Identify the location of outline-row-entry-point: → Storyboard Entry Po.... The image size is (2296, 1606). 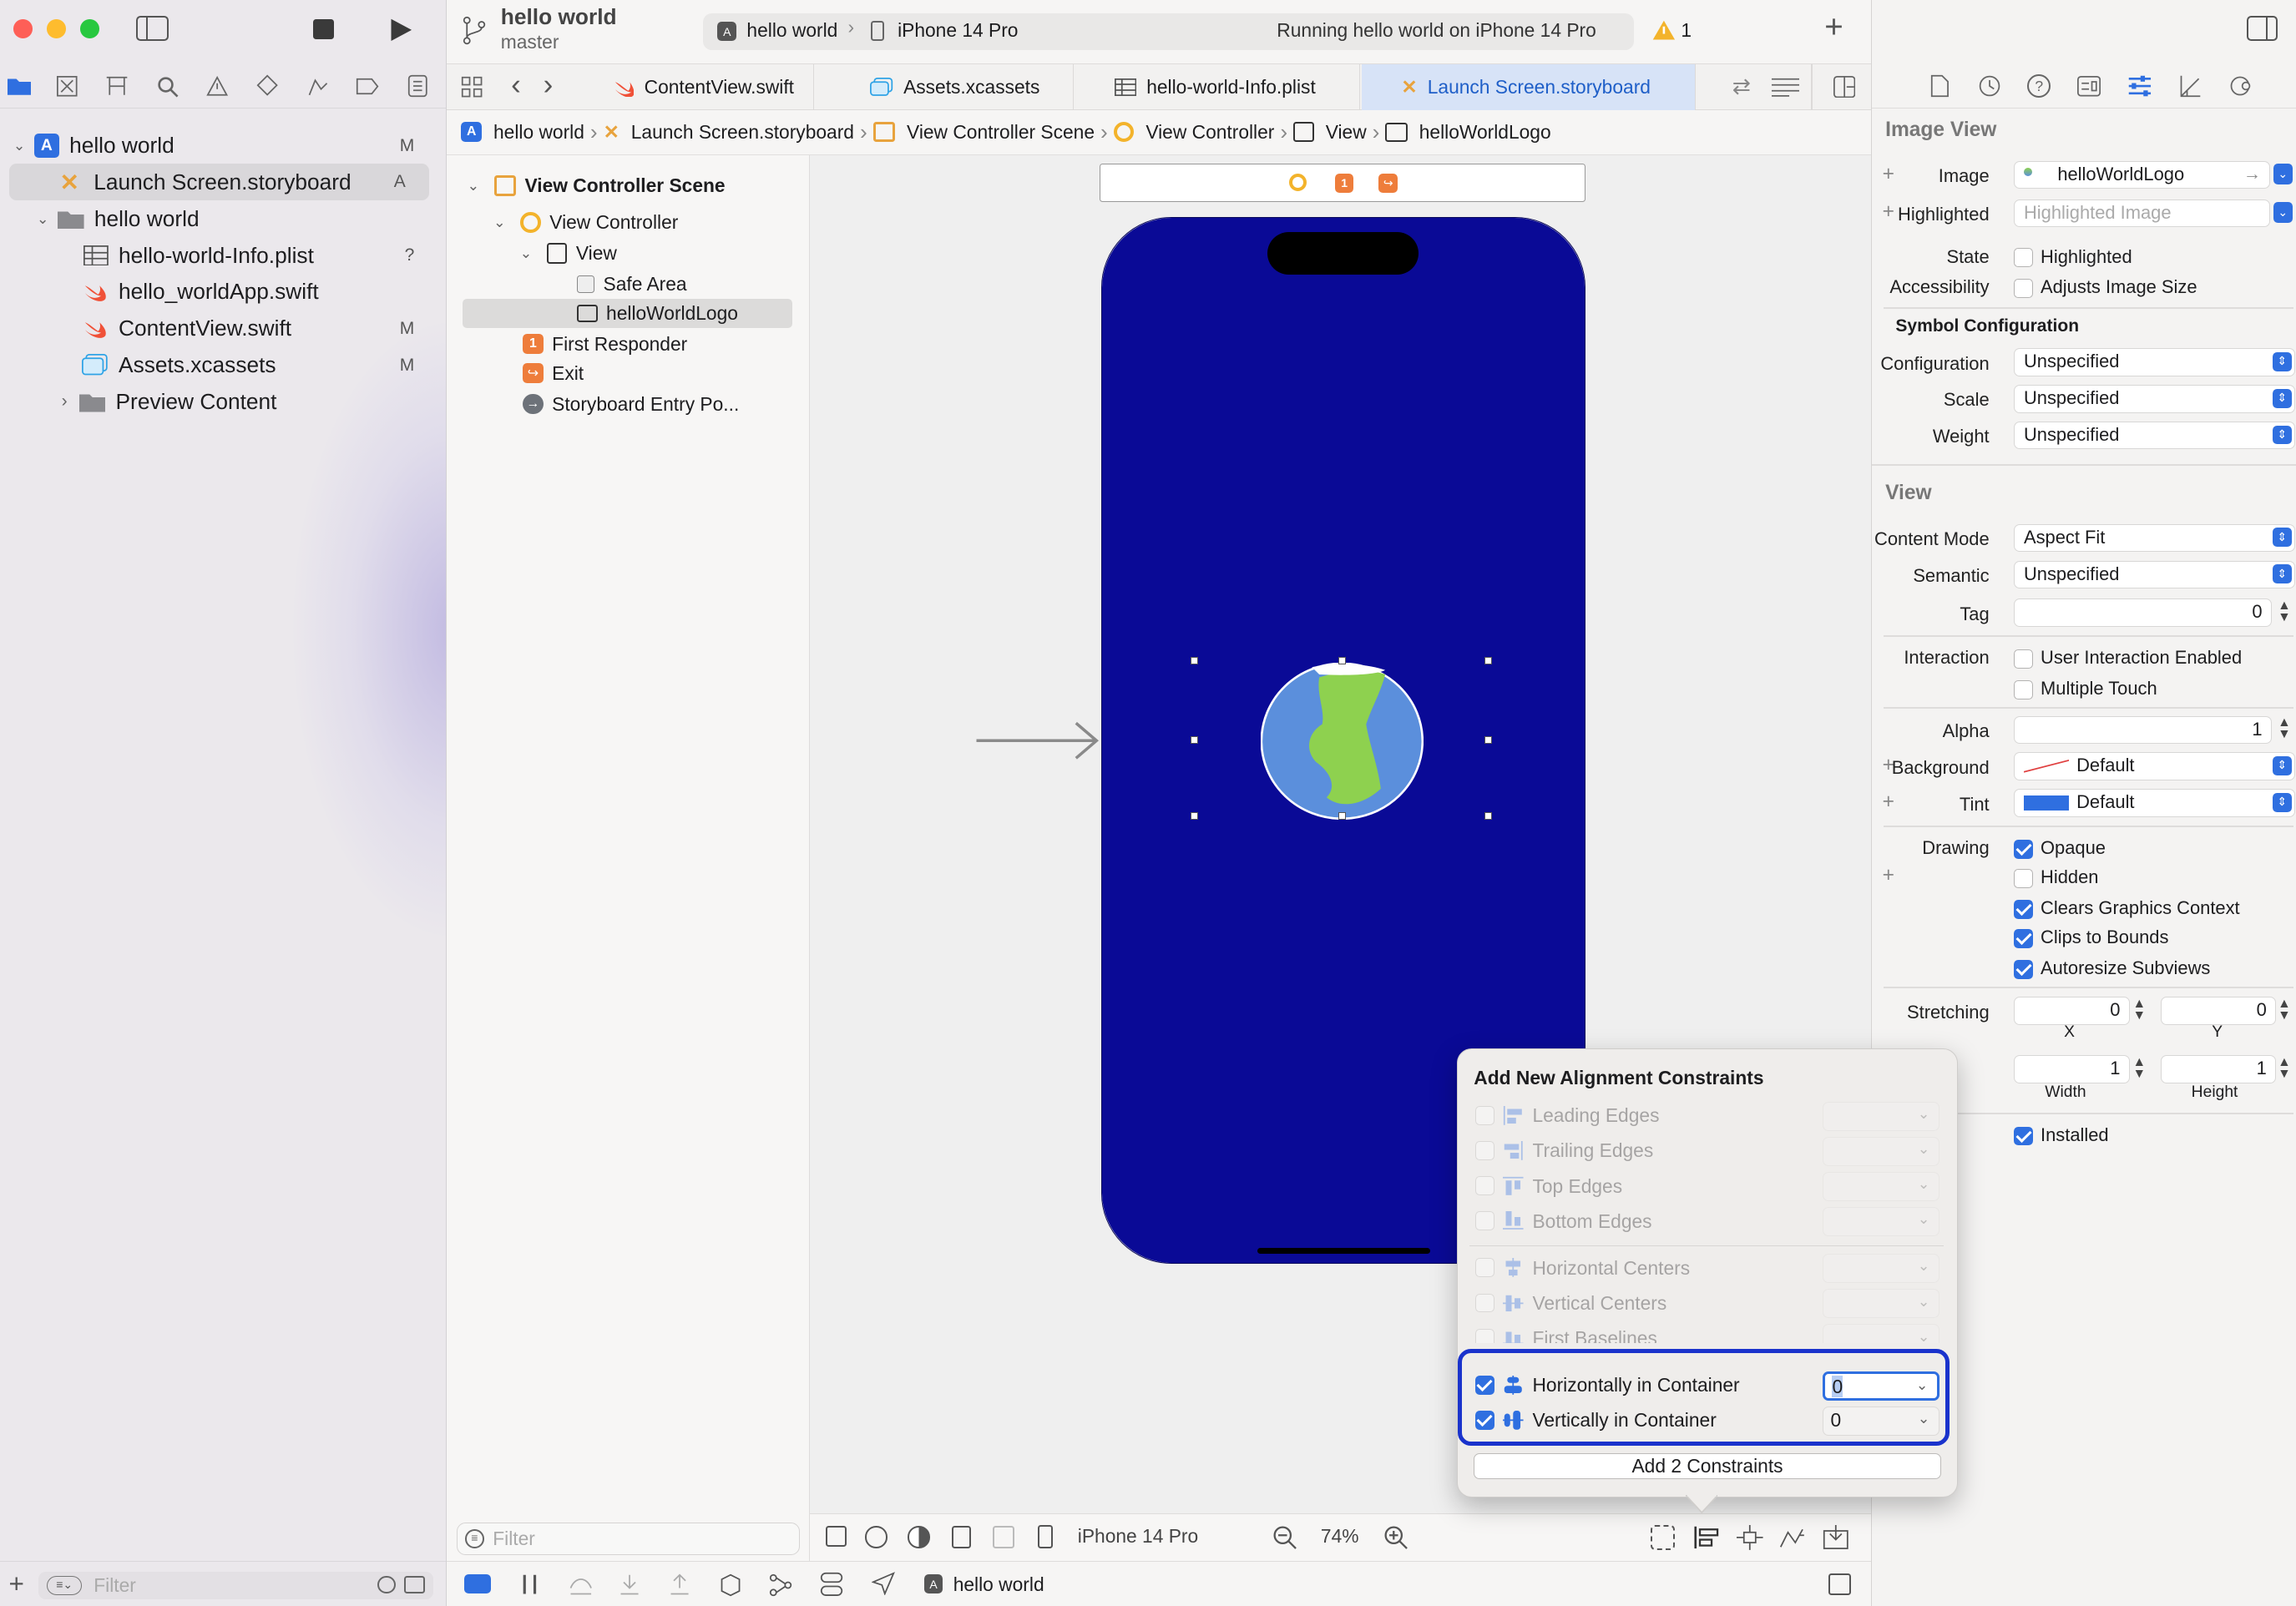
(631, 403).